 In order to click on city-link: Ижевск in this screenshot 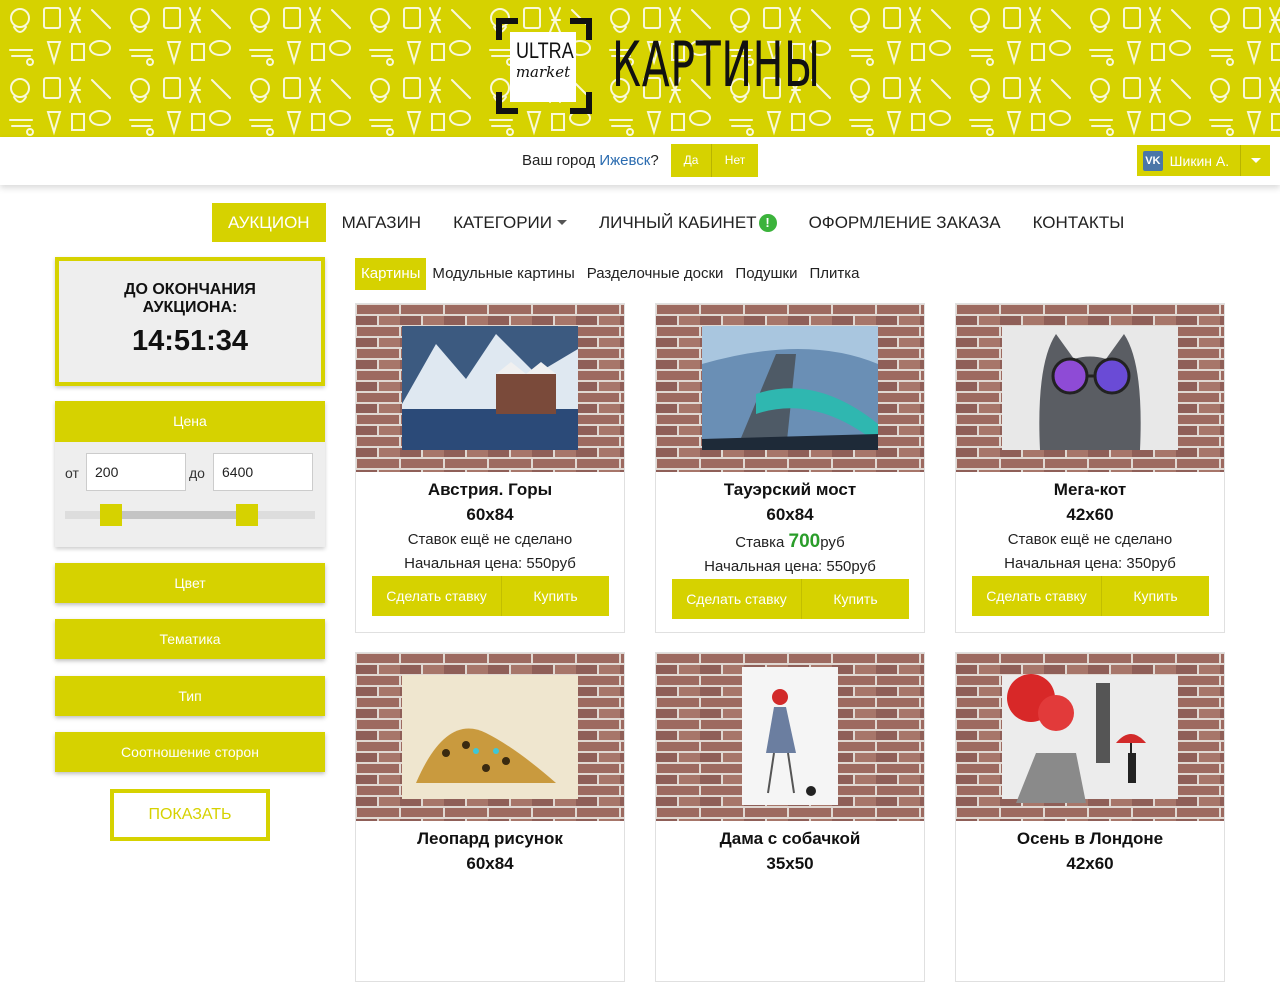, I will do `click(624, 160)`.